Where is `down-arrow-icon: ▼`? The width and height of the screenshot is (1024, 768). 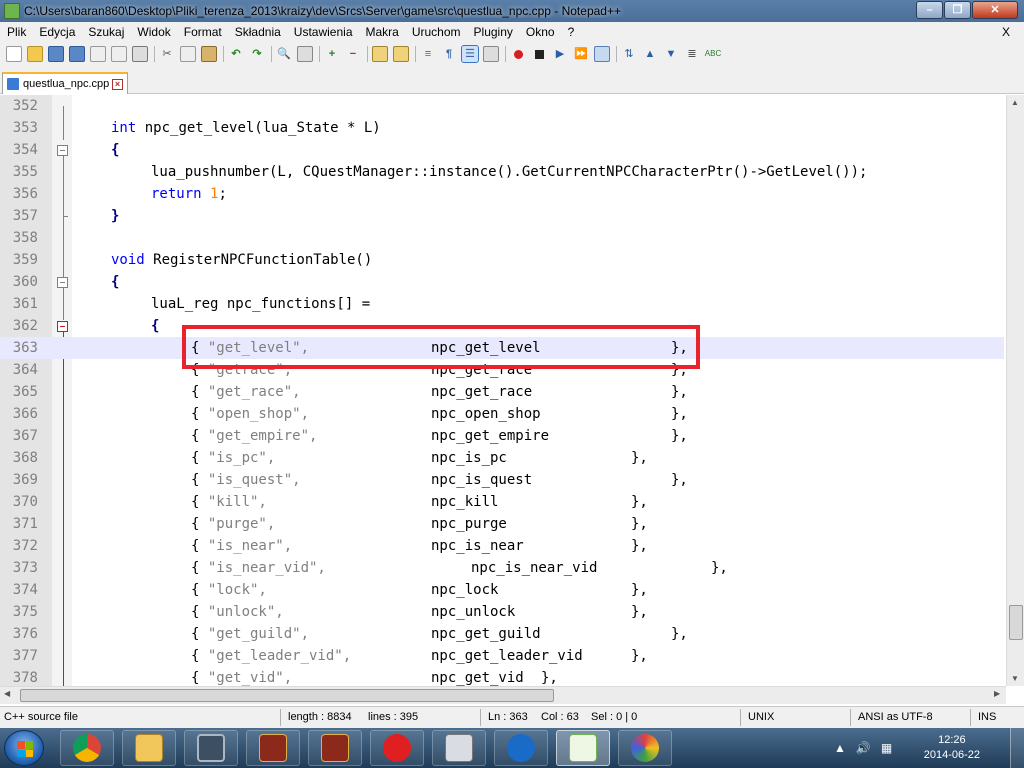
down-arrow-icon: ▼ is located at coordinates (671, 54).